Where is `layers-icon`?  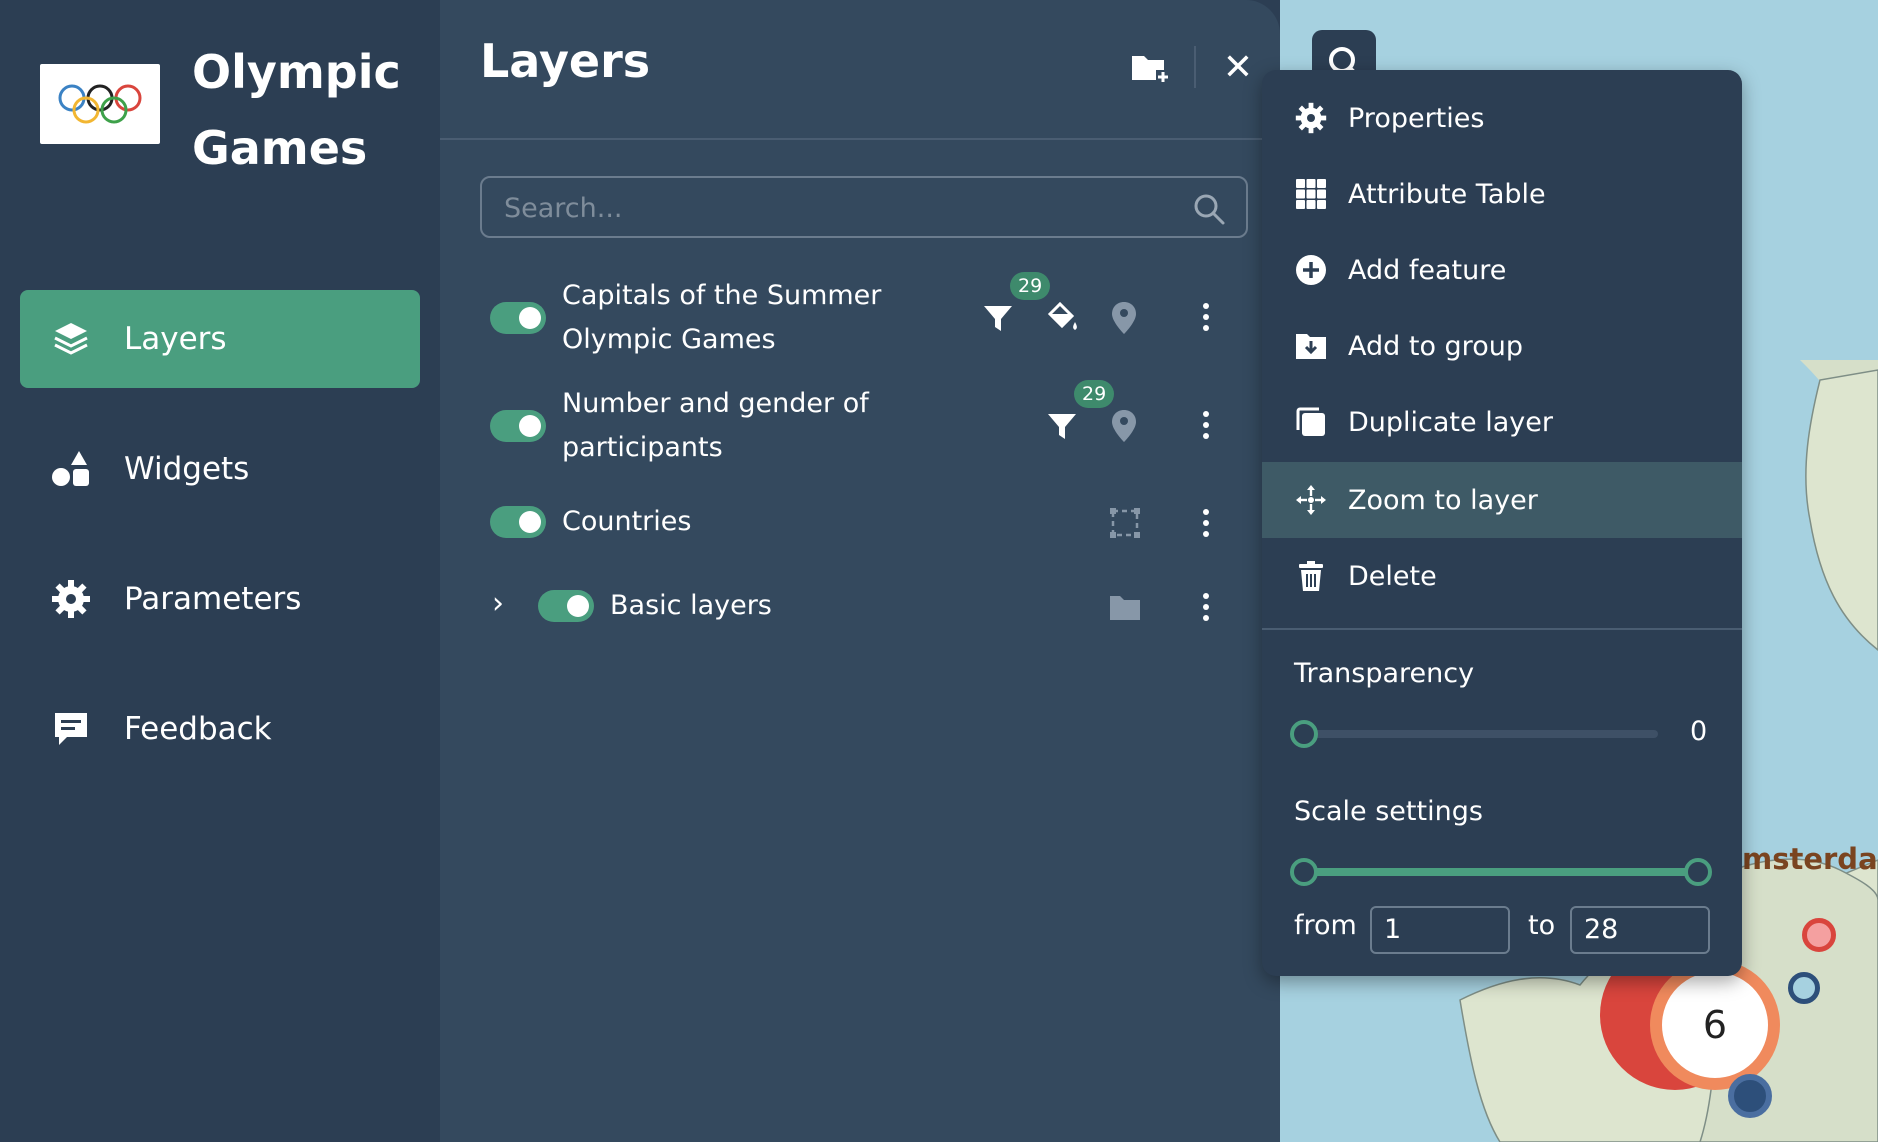
layers-icon is located at coordinates (71, 339).